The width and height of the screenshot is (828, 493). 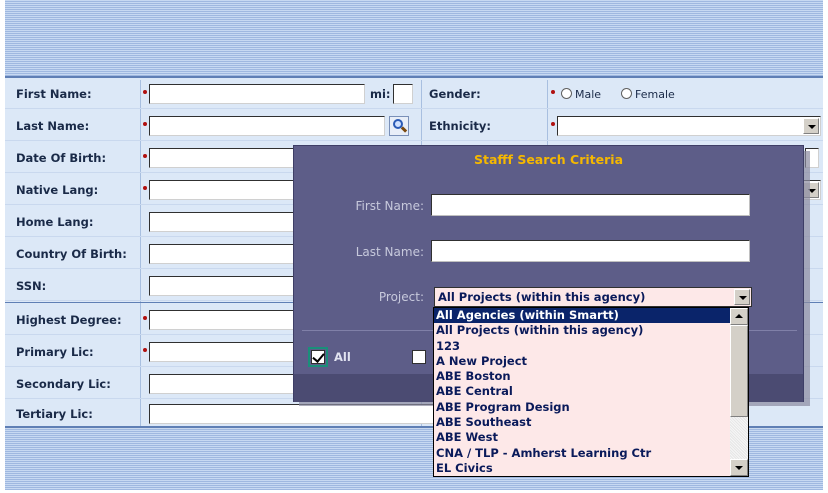 I want to click on search-first-name-input, so click(x=590, y=205).